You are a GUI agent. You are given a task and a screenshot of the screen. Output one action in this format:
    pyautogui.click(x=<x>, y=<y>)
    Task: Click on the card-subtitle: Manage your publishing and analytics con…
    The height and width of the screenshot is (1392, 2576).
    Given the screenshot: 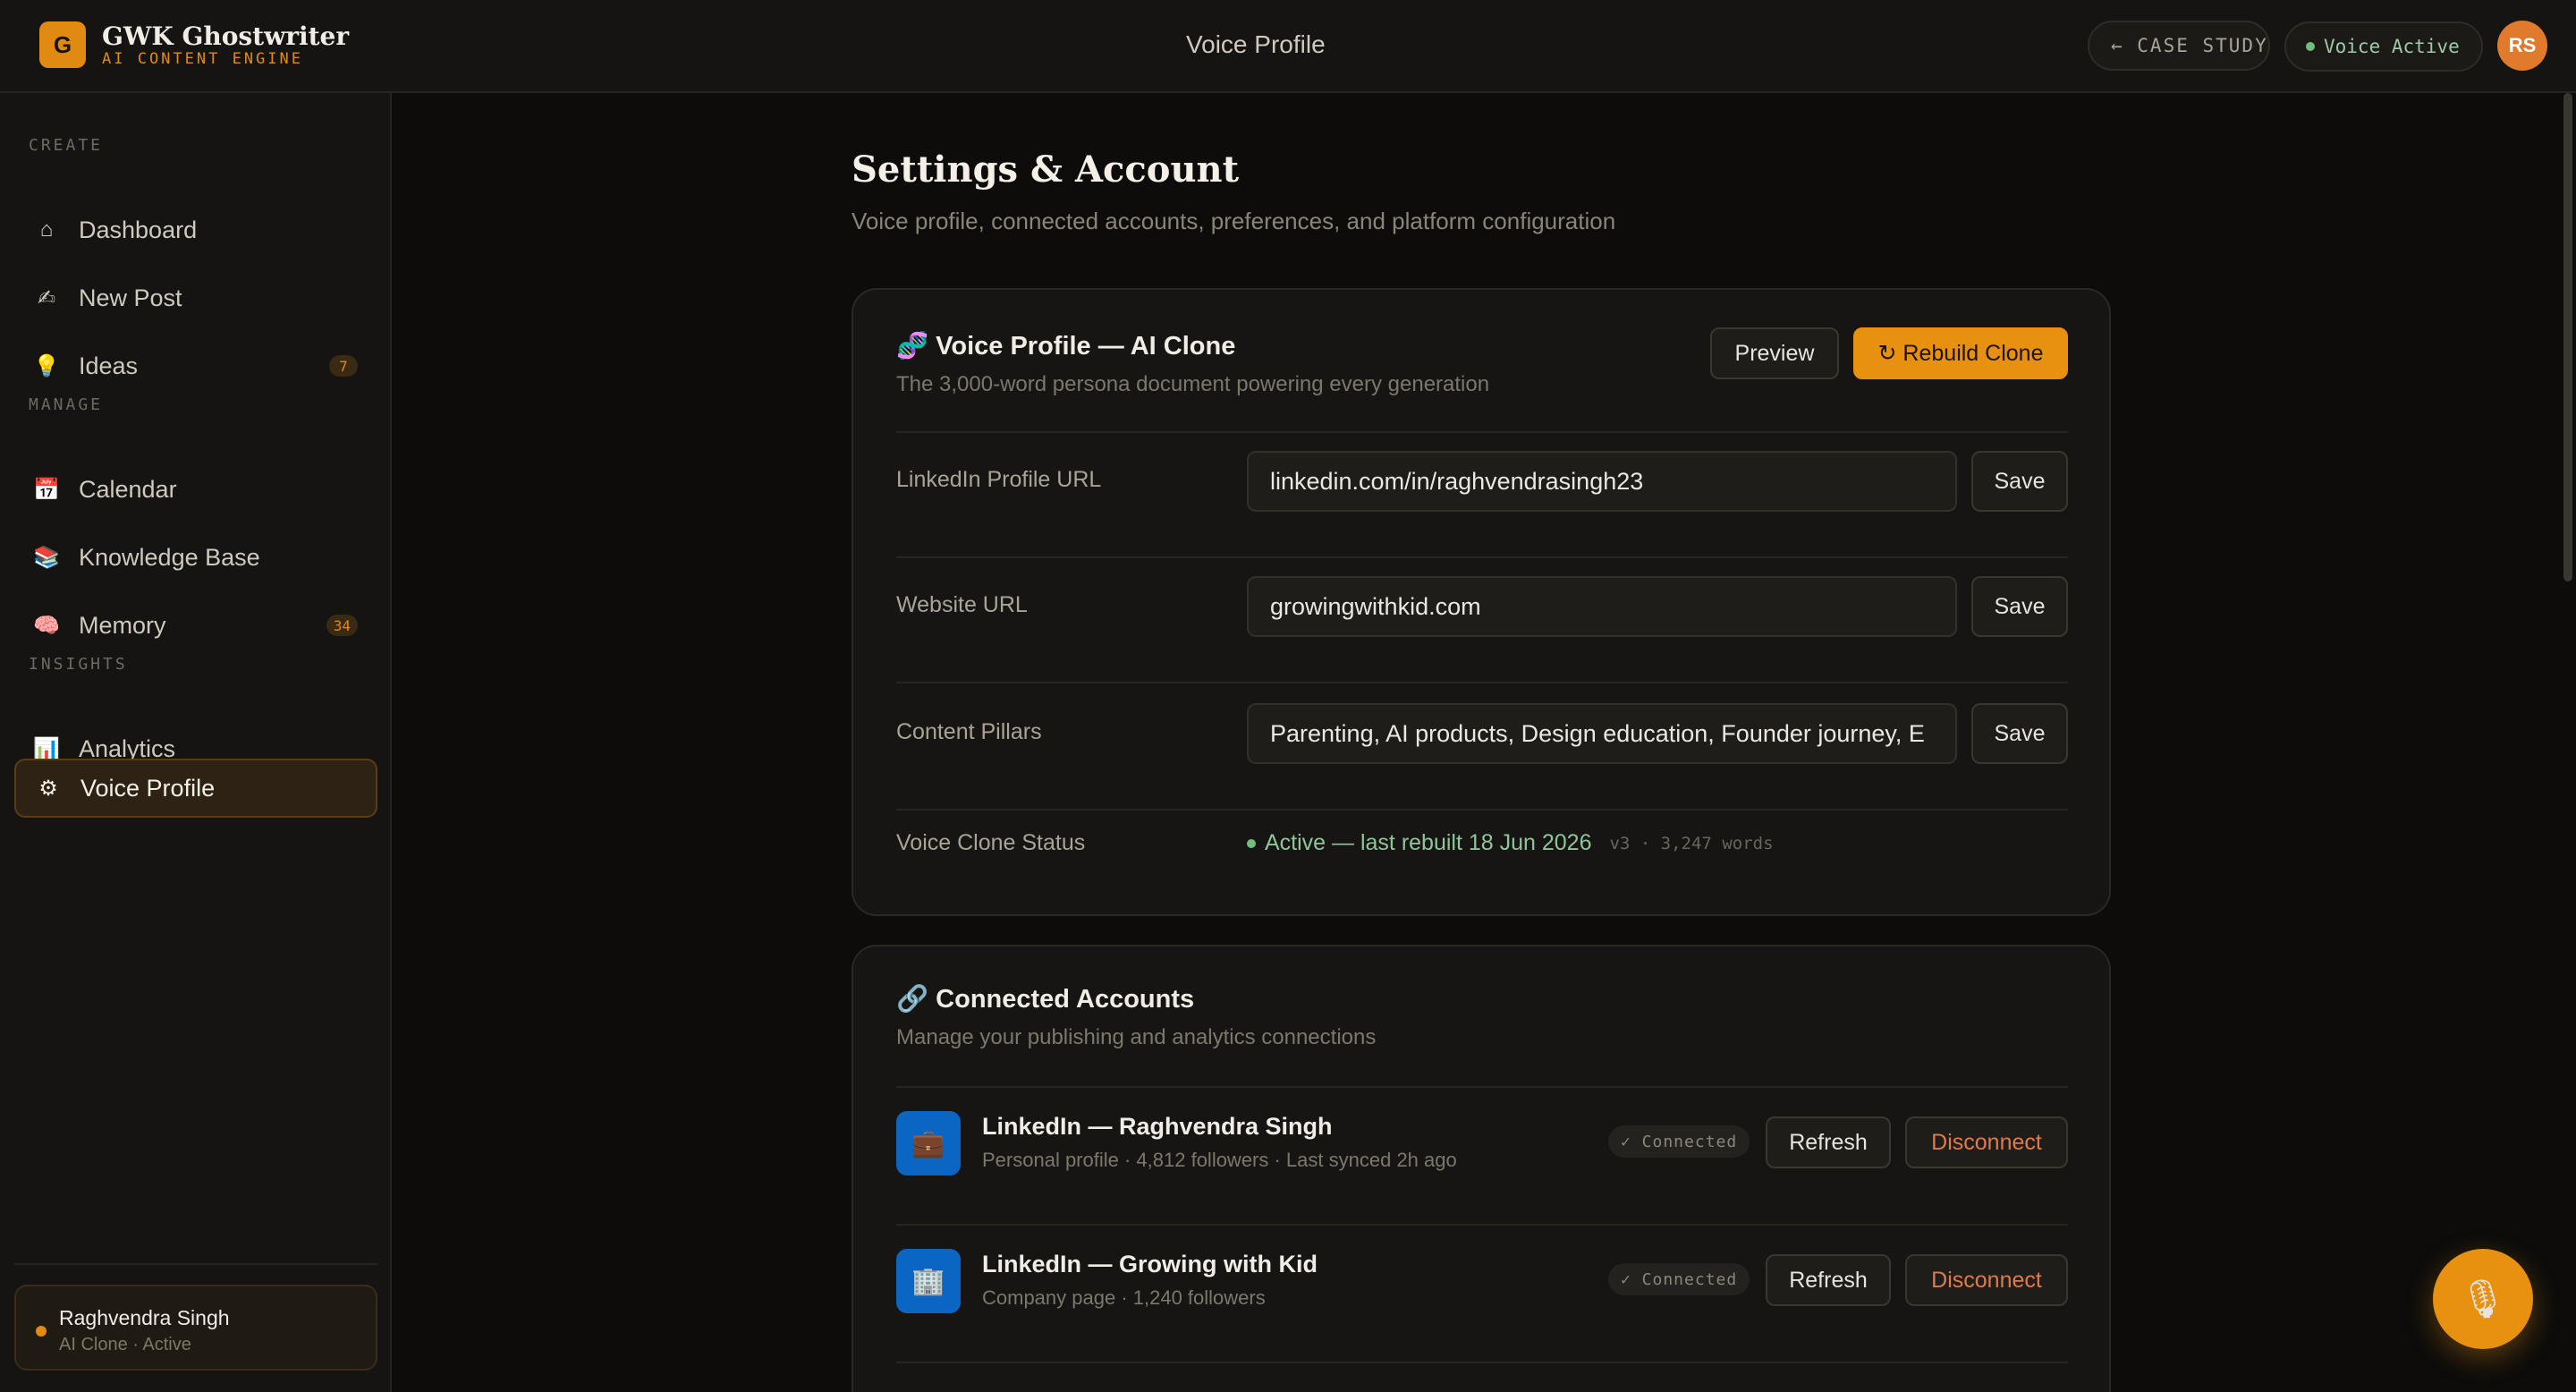 What is the action you would take?
    pyautogui.click(x=1136, y=1037)
    